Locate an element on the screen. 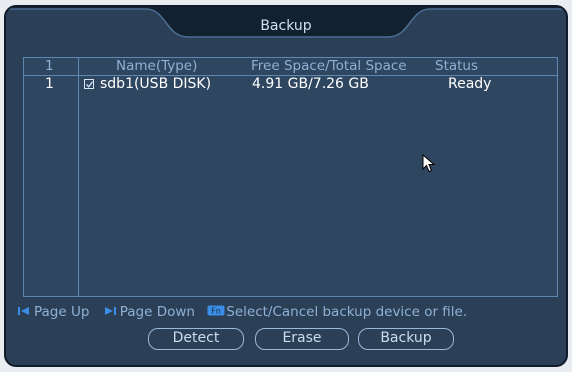 This screenshot has width=572, height=372. title-bar: Backup is located at coordinates (286, 29).